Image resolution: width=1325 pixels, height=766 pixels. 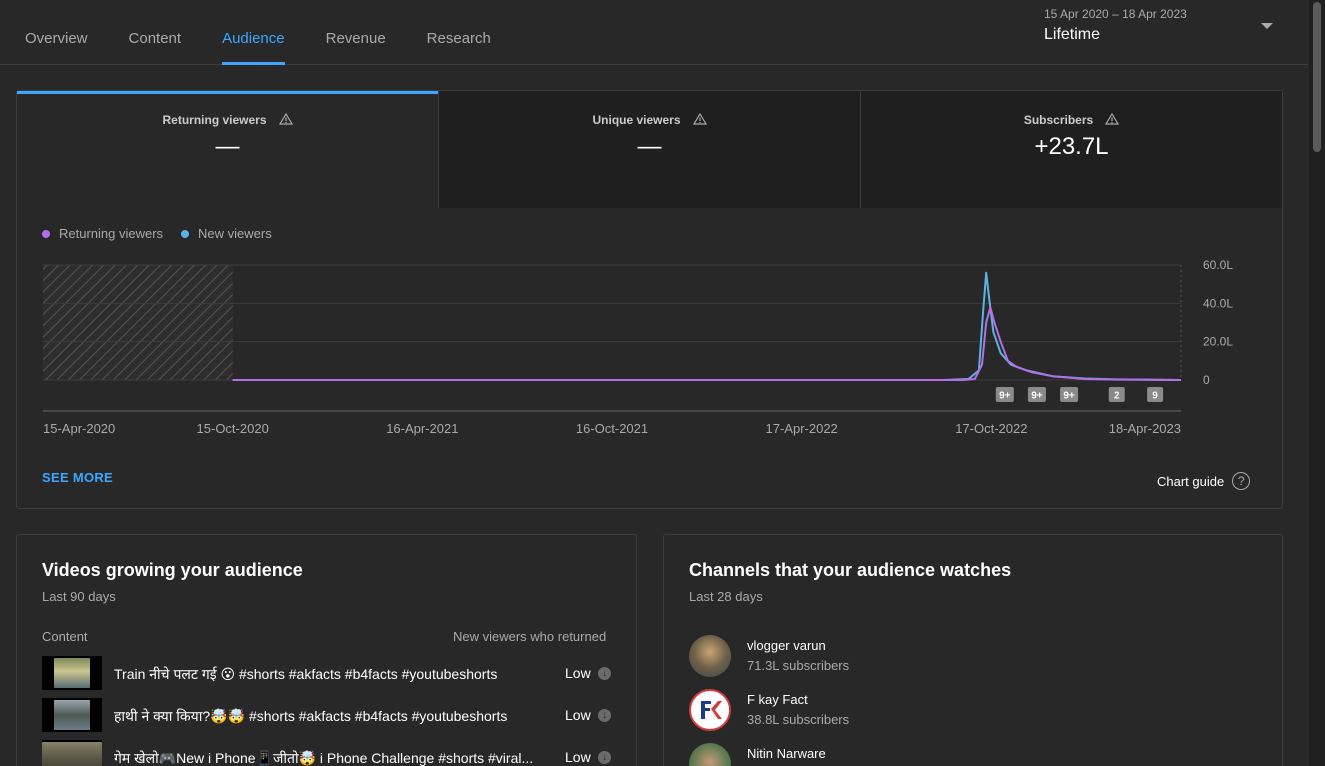 What do you see at coordinates (707, 343) in the screenshot?
I see `series-line-returning-viewers` at bounding box center [707, 343].